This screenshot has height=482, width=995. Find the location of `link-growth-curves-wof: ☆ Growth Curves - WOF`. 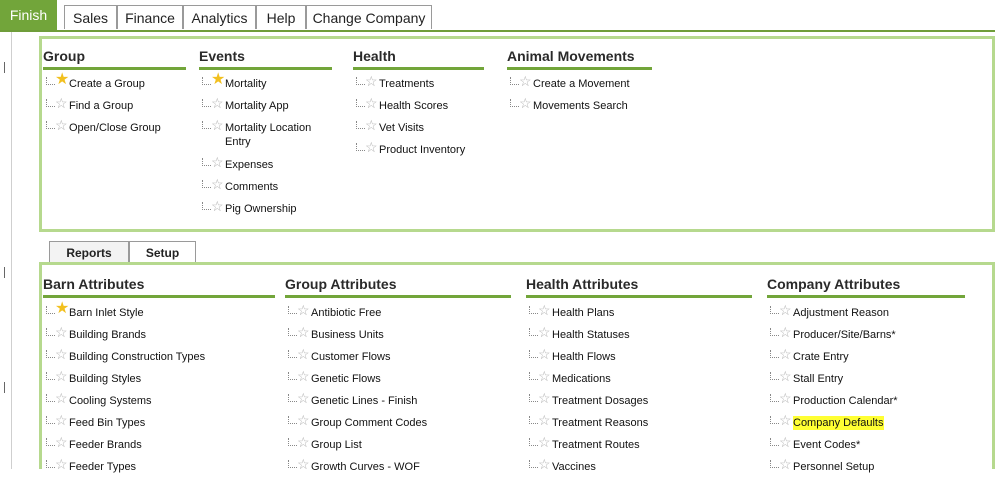

link-growth-curves-wof: ☆ Growth Curves - WOF is located at coordinates (400, 469).